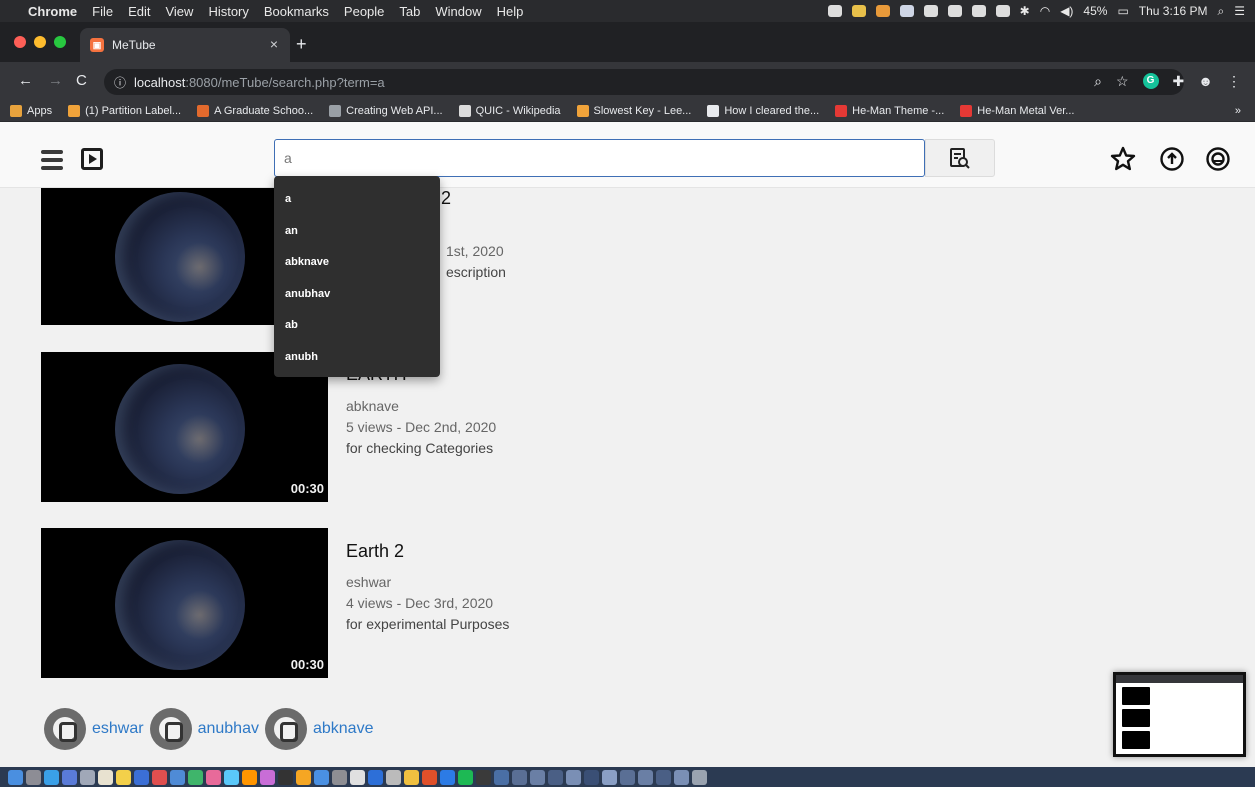  I want to click on chrome-menu-icon: ⋮, so click(1234, 81).